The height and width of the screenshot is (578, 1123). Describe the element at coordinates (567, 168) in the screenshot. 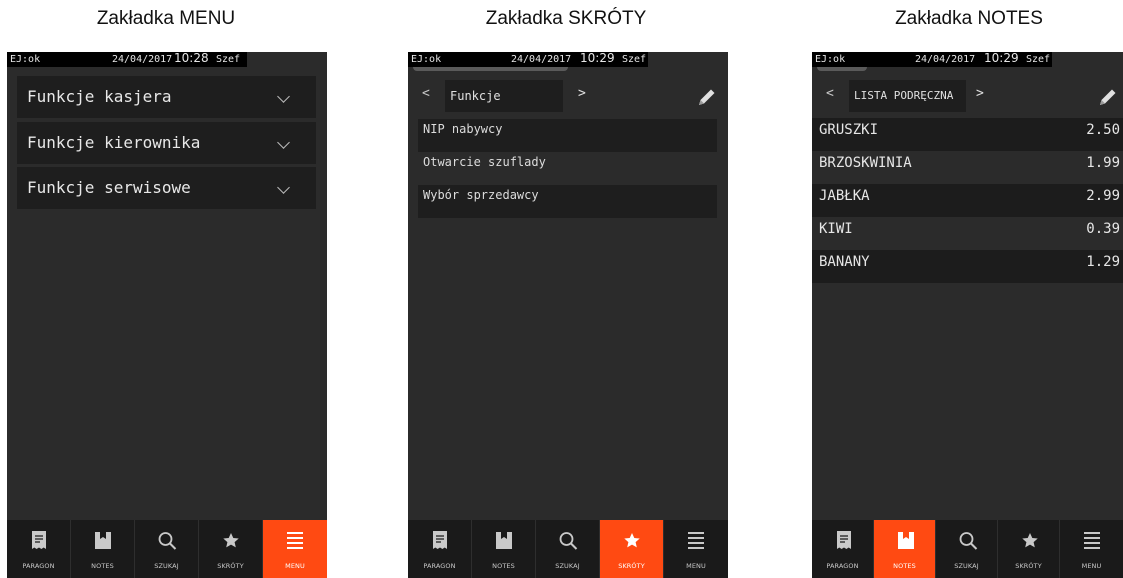

I see `shortcut-drawer: Otwarcie szuflady` at that location.